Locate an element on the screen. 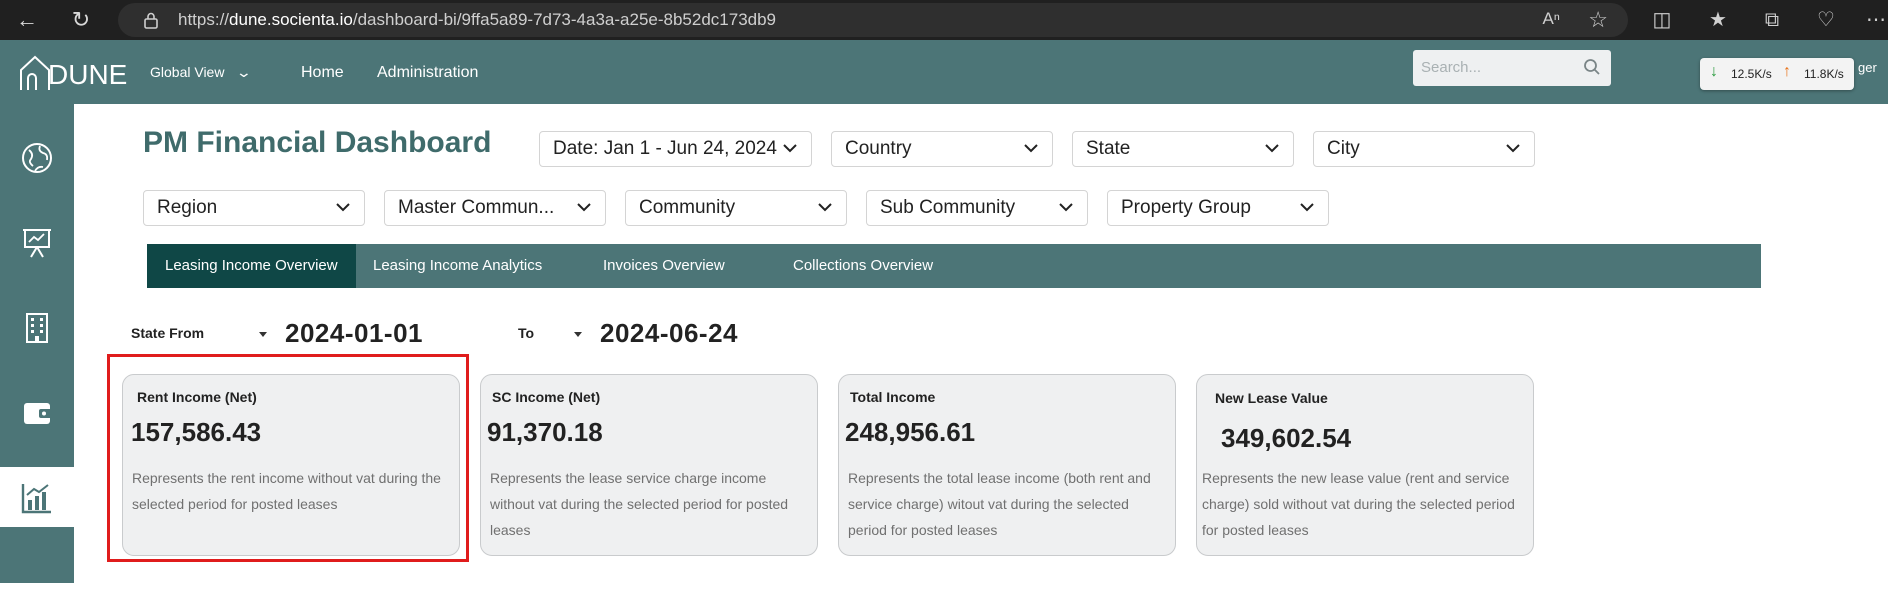 This screenshot has height=612, width=1888. search-icon is located at coordinates (1592, 67).